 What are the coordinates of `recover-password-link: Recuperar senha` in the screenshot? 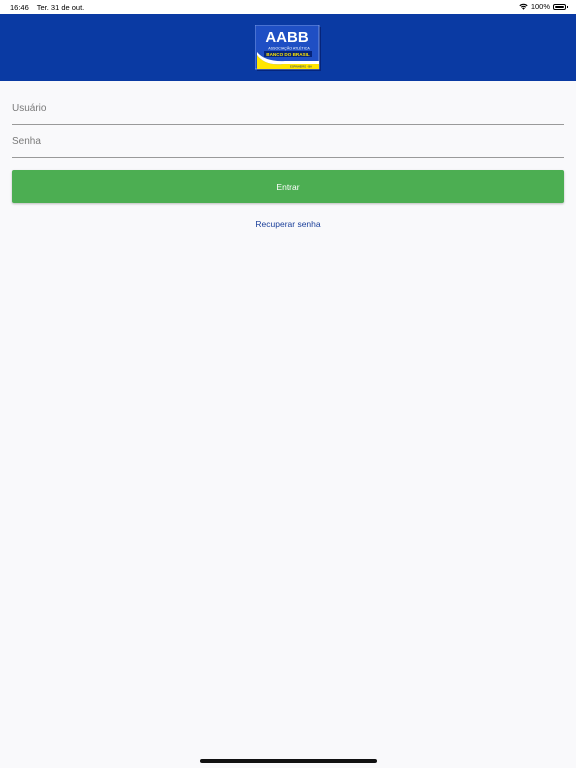 It's located at (288, 224).